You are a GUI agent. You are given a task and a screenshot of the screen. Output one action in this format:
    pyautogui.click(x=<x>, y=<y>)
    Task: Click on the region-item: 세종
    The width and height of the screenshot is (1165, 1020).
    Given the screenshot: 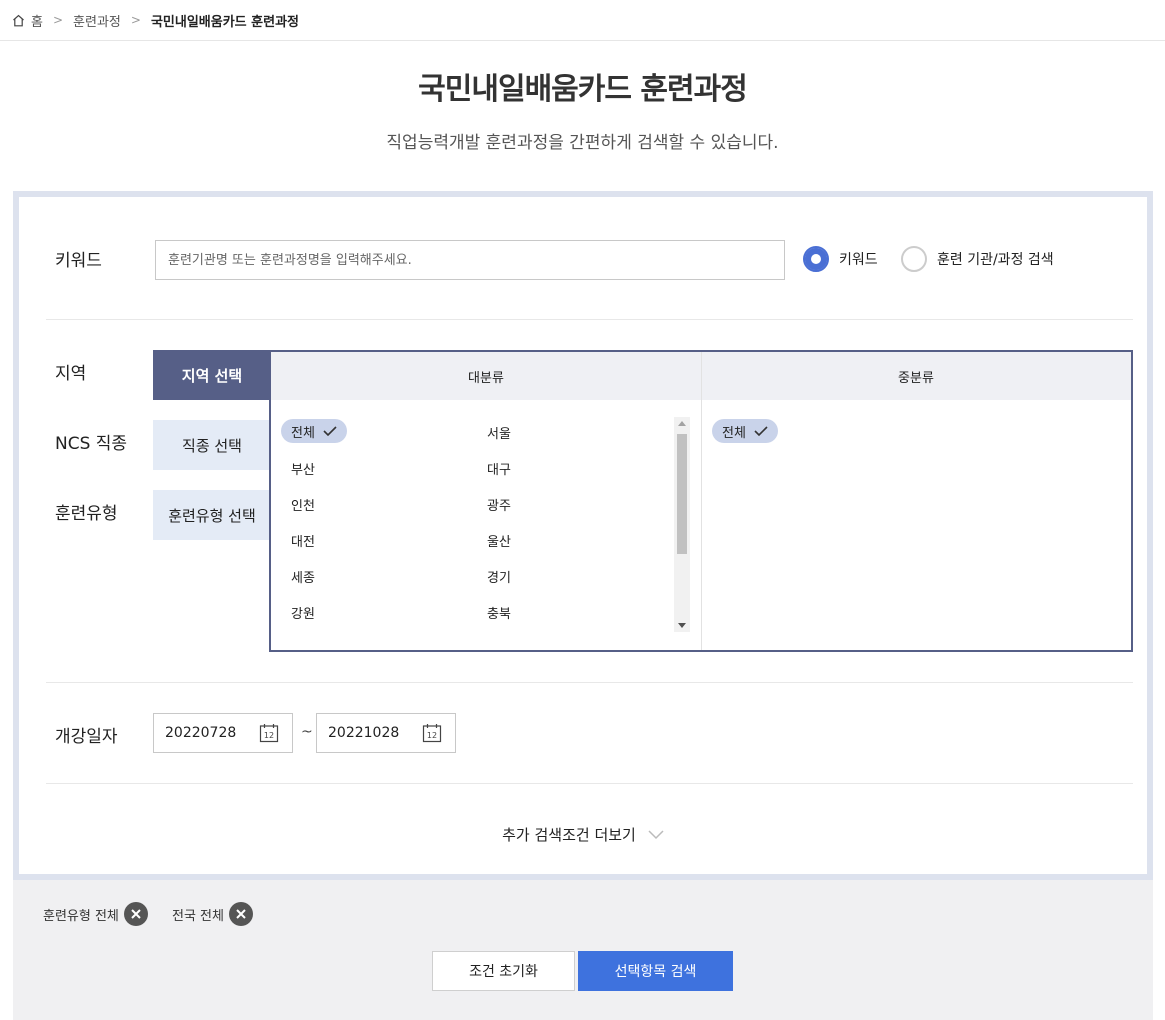 What is the action you would take?
    pyautogui.click(x=303, y=576)
    